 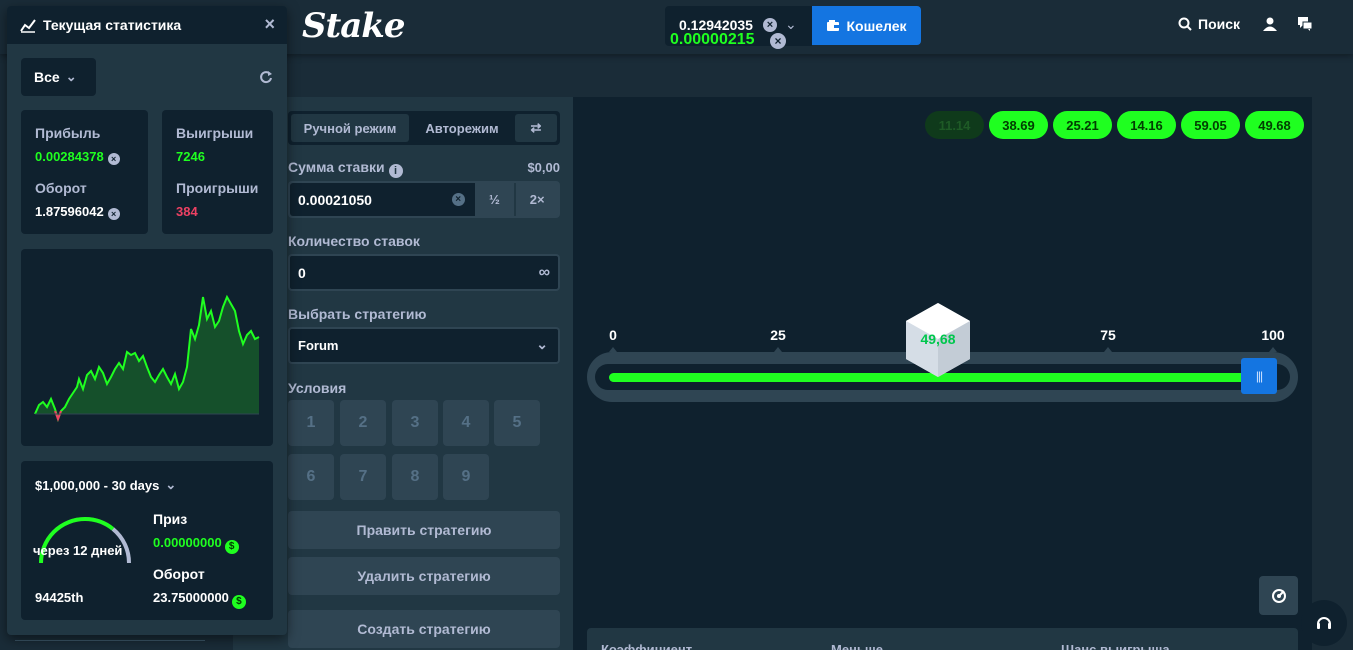 I want to click on condition-1: 1, so click(x=311, y=423).